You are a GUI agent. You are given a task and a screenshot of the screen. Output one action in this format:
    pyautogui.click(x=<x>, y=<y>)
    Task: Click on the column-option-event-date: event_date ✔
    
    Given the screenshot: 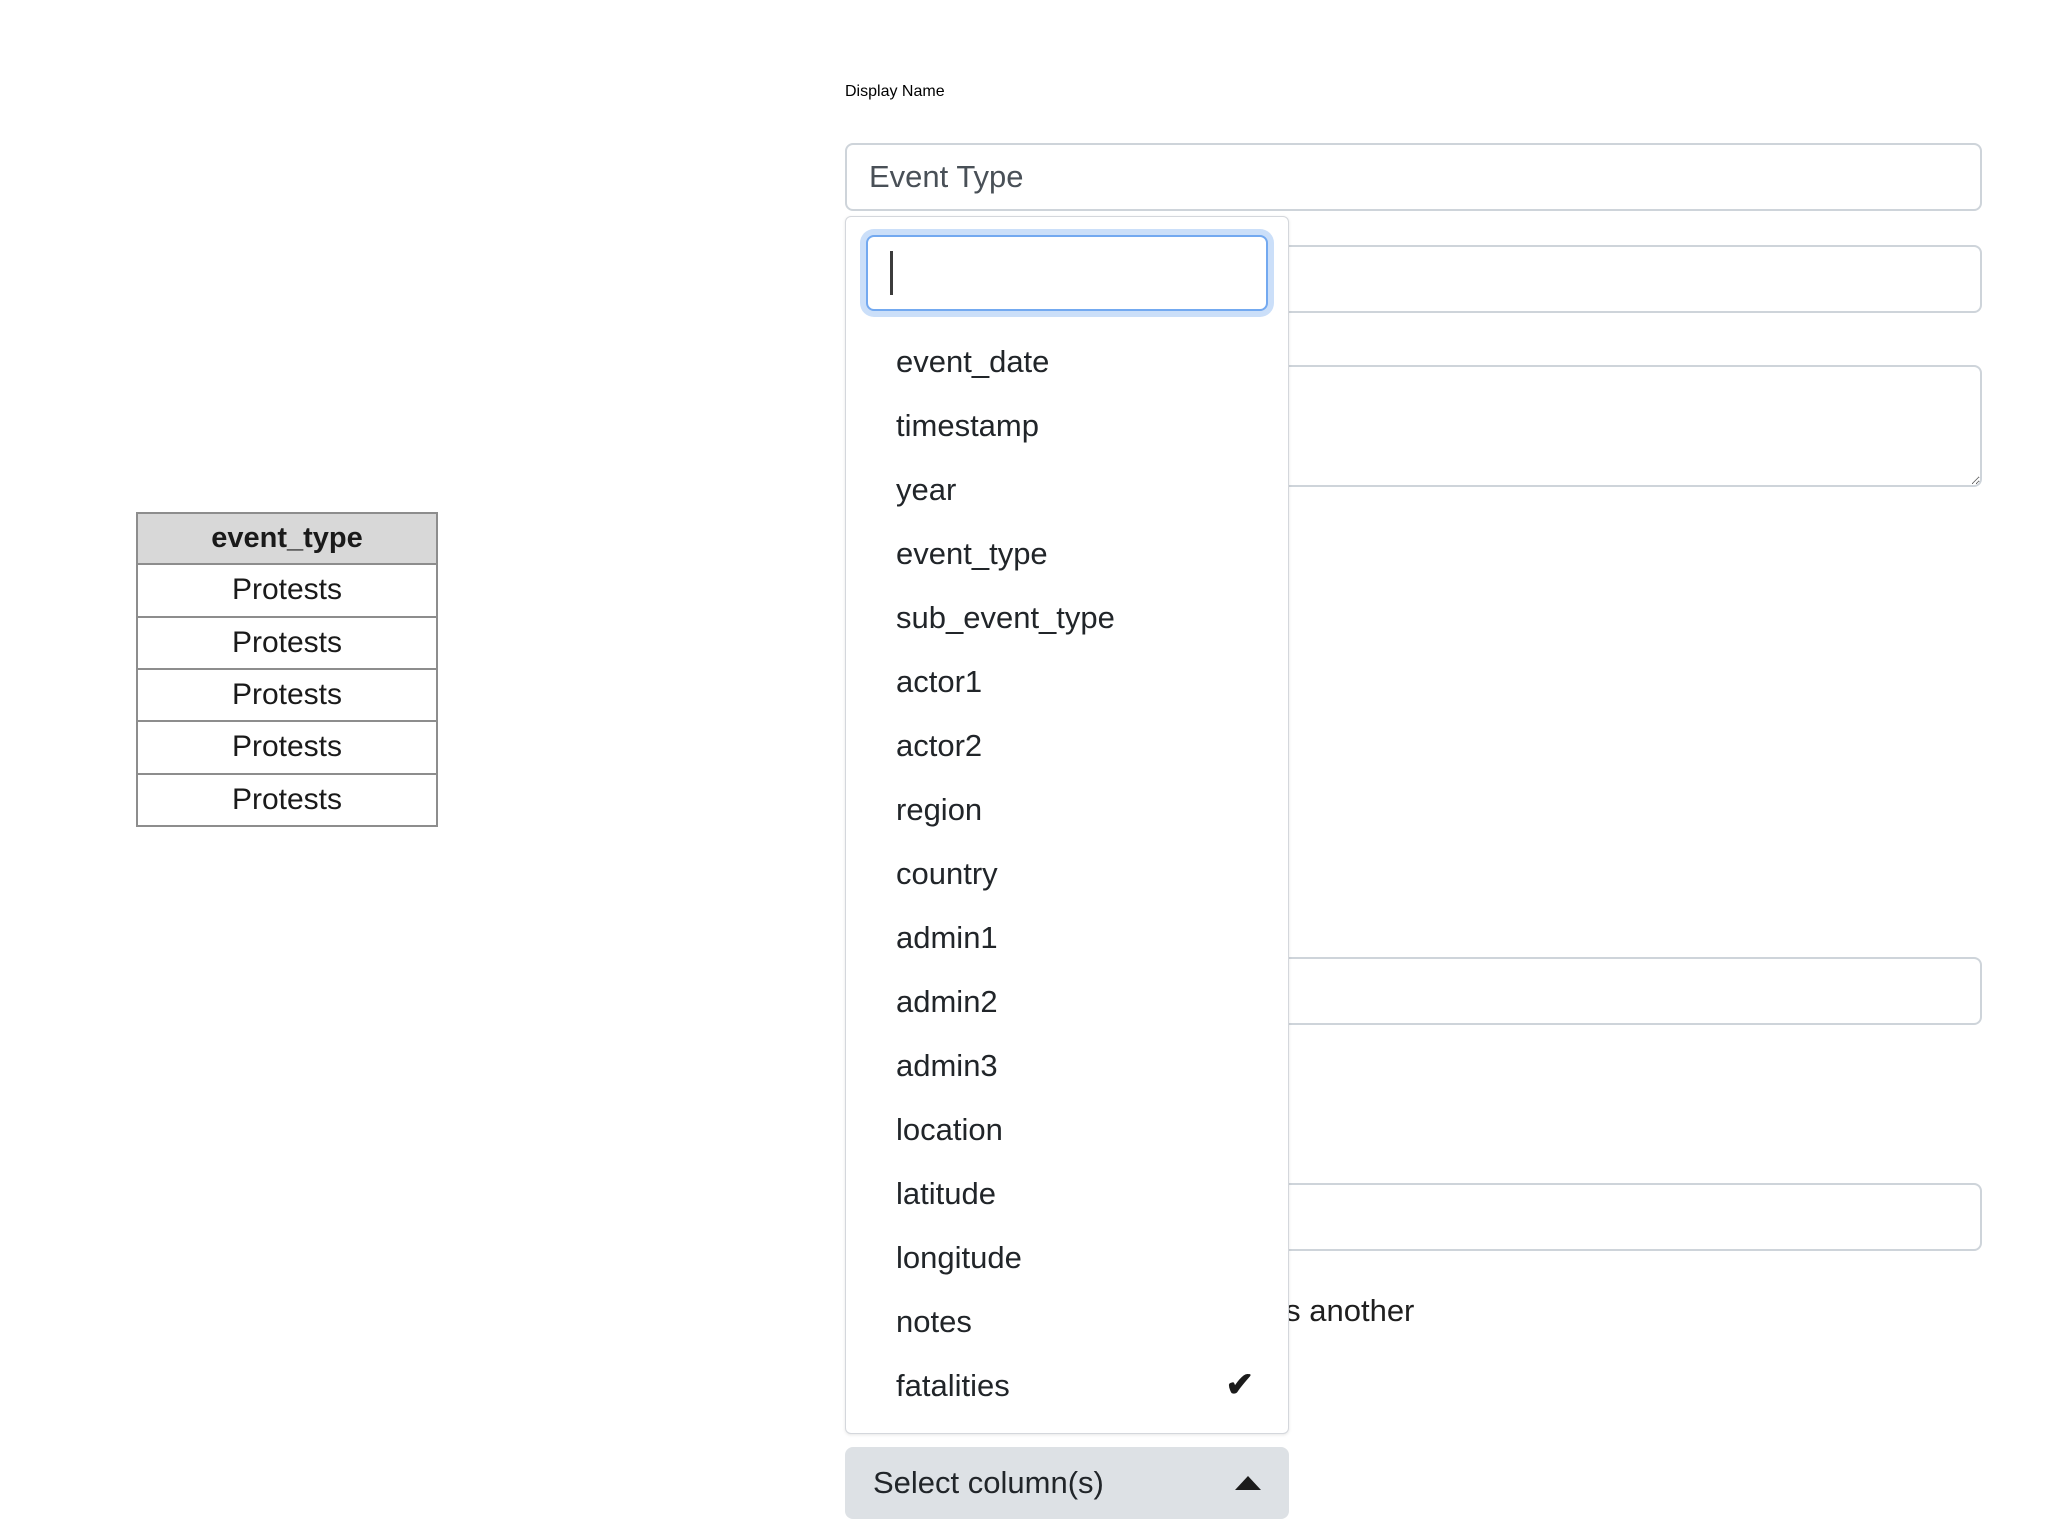 What is the action you would take?
    pyautogui.click(x=1067, y=361)
    